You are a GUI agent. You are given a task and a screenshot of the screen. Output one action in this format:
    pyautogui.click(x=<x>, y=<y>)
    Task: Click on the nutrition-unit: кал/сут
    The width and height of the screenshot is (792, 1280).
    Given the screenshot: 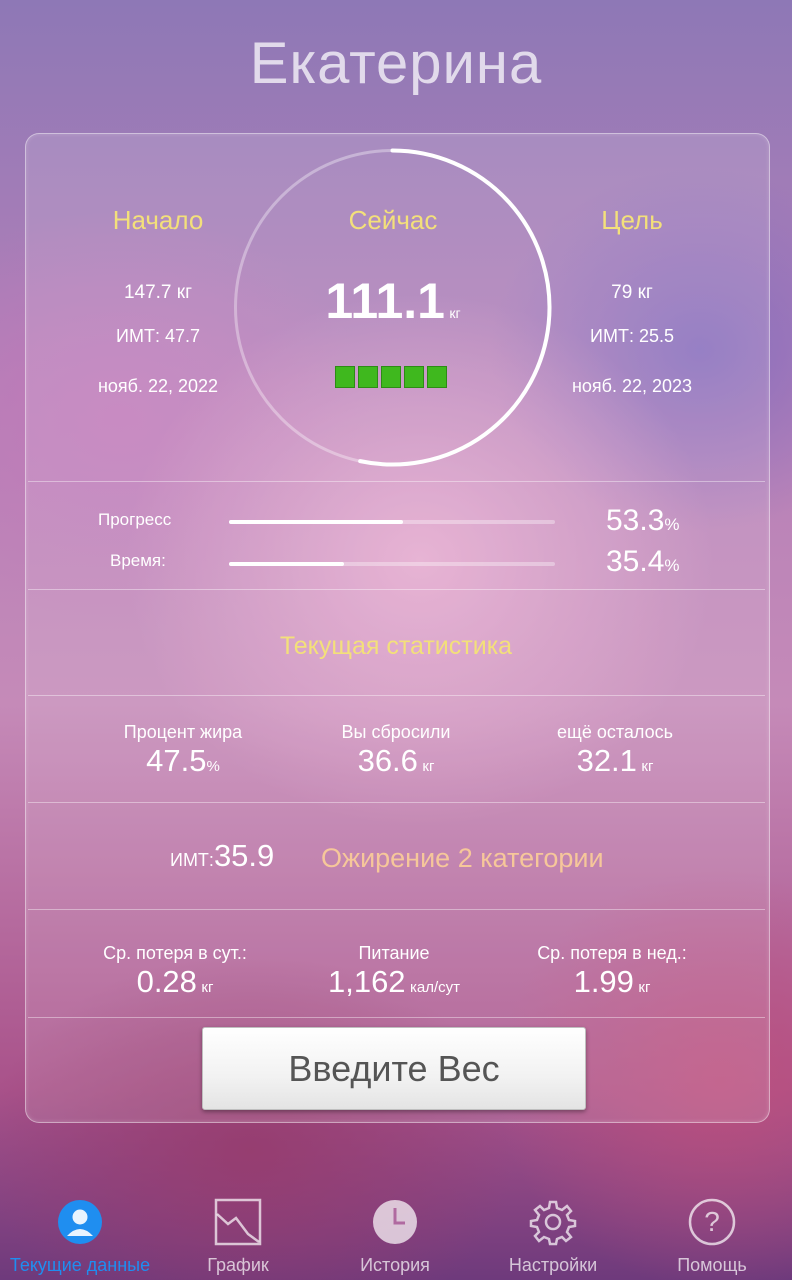 What is the action you would take?
    pyautogui.click(x=435, y=987)
    